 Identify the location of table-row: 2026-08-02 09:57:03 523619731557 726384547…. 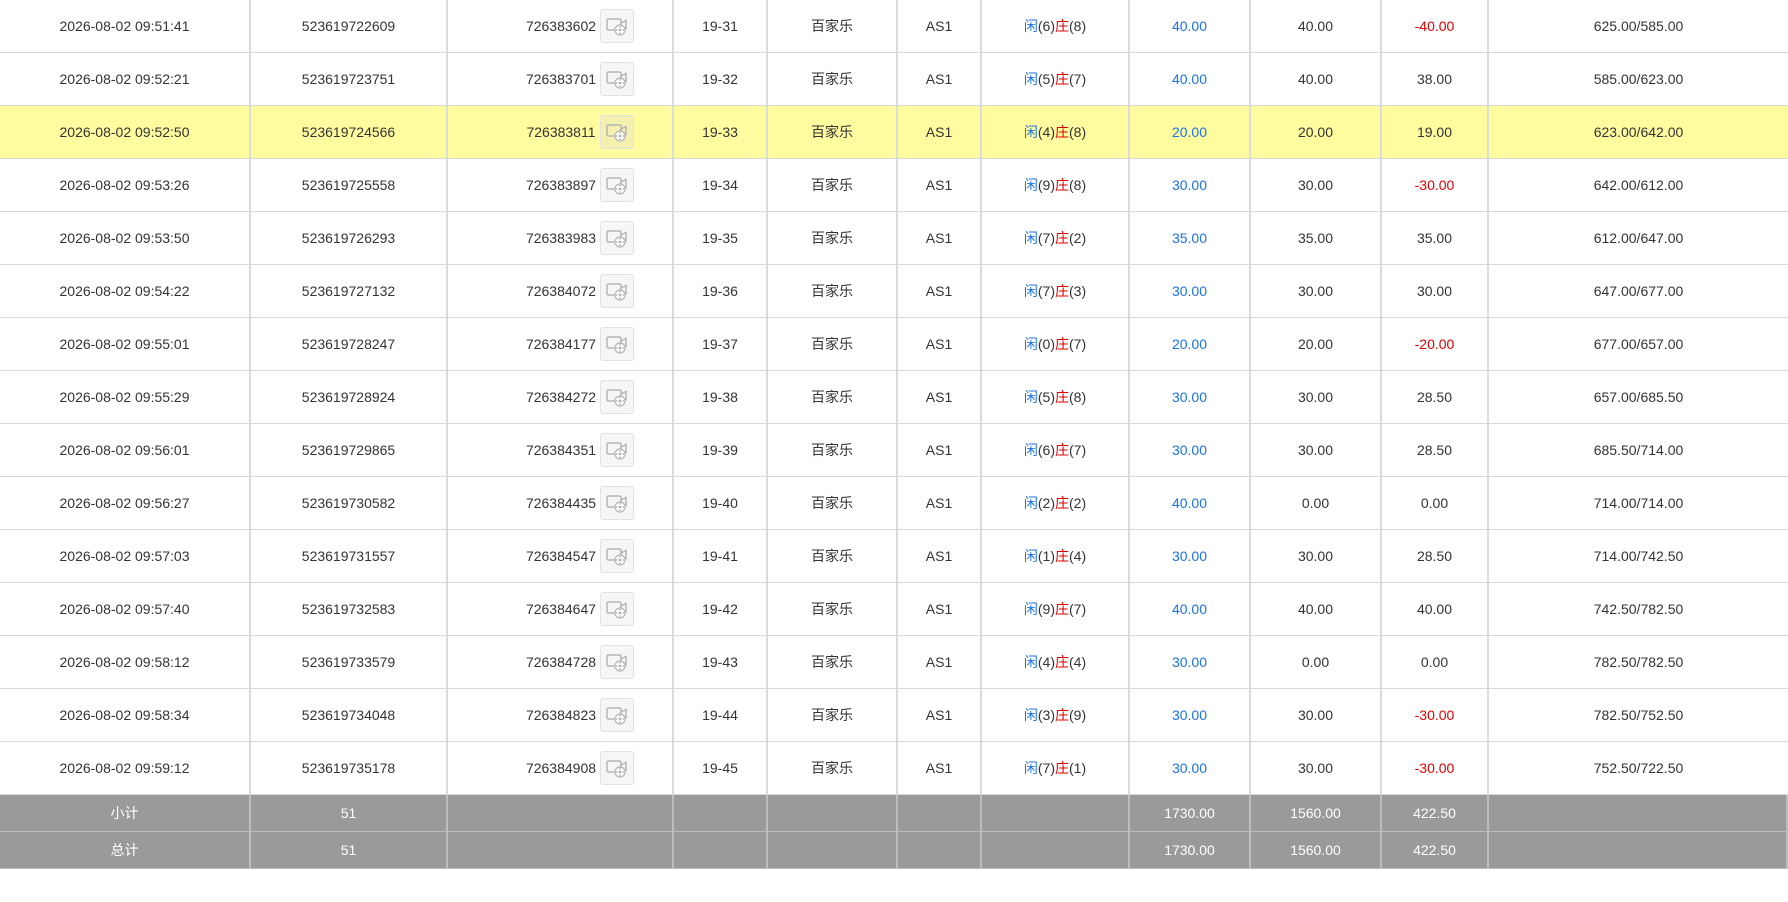
(894, 556).